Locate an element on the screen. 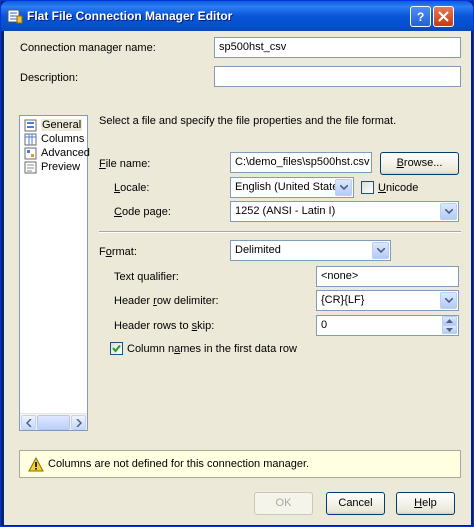  format-value: Delimited is located at coordinates (258, 250).